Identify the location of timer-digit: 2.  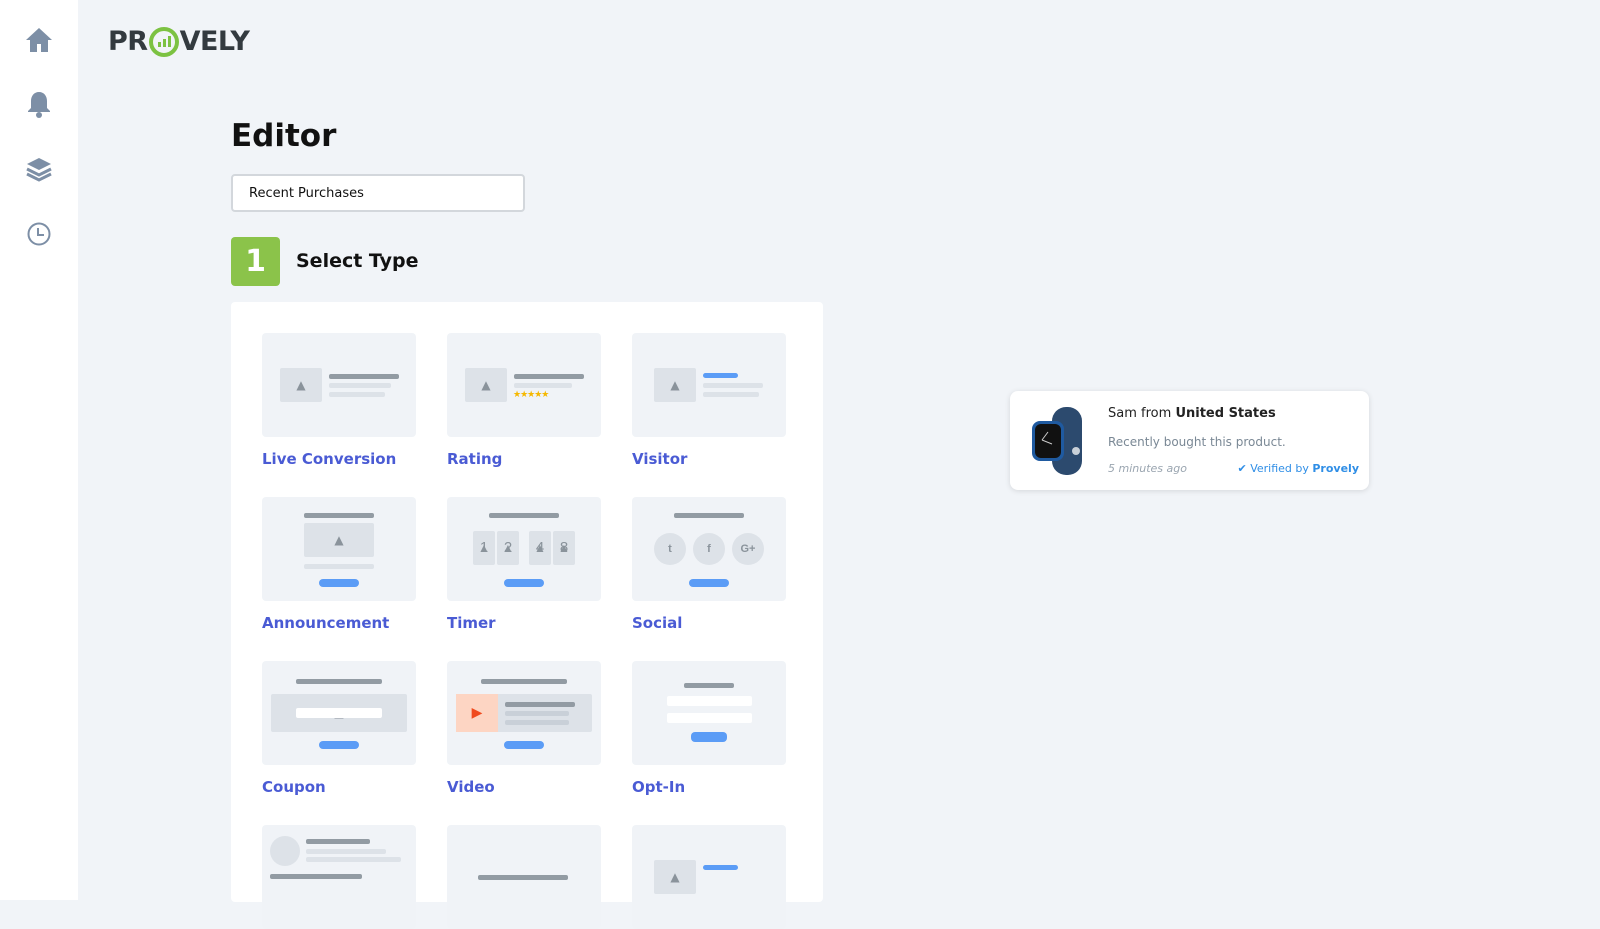
(508, 548).